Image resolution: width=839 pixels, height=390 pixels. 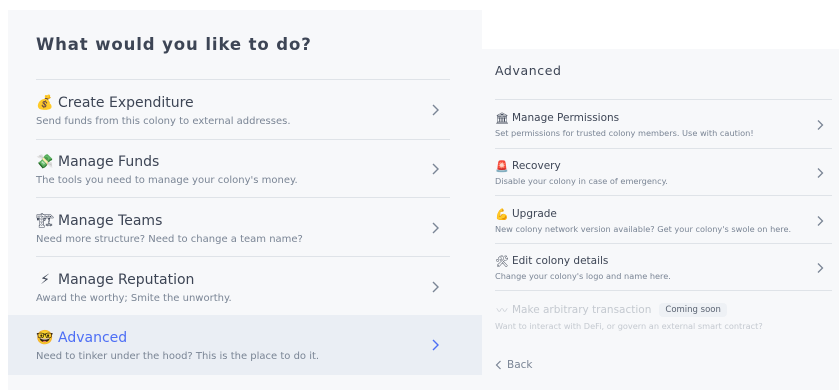 I want to click on option-description: Award the worthy; Smite the unworthy., so click(x=134, y=298).